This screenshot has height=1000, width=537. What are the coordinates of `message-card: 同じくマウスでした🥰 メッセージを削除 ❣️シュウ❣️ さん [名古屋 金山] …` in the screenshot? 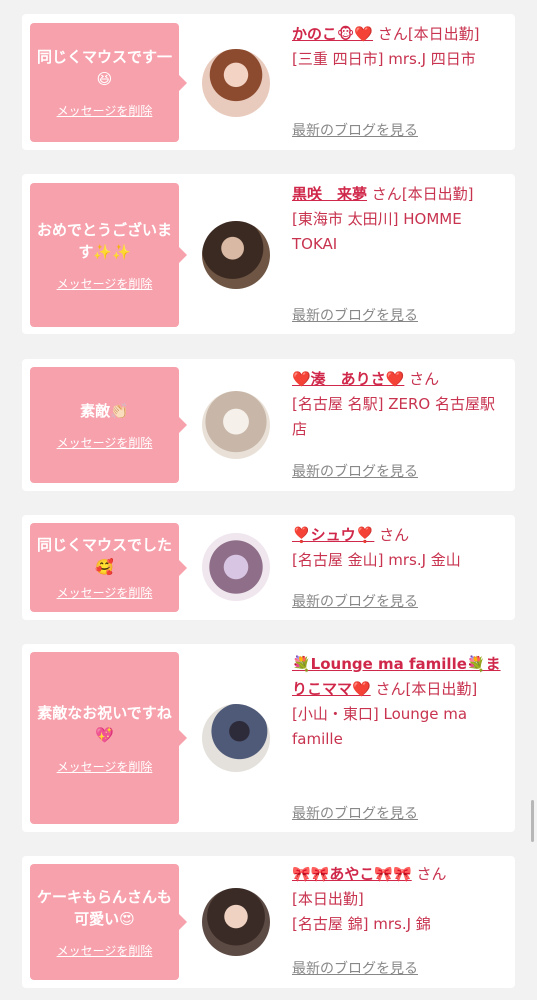 It's located at (268, 567).